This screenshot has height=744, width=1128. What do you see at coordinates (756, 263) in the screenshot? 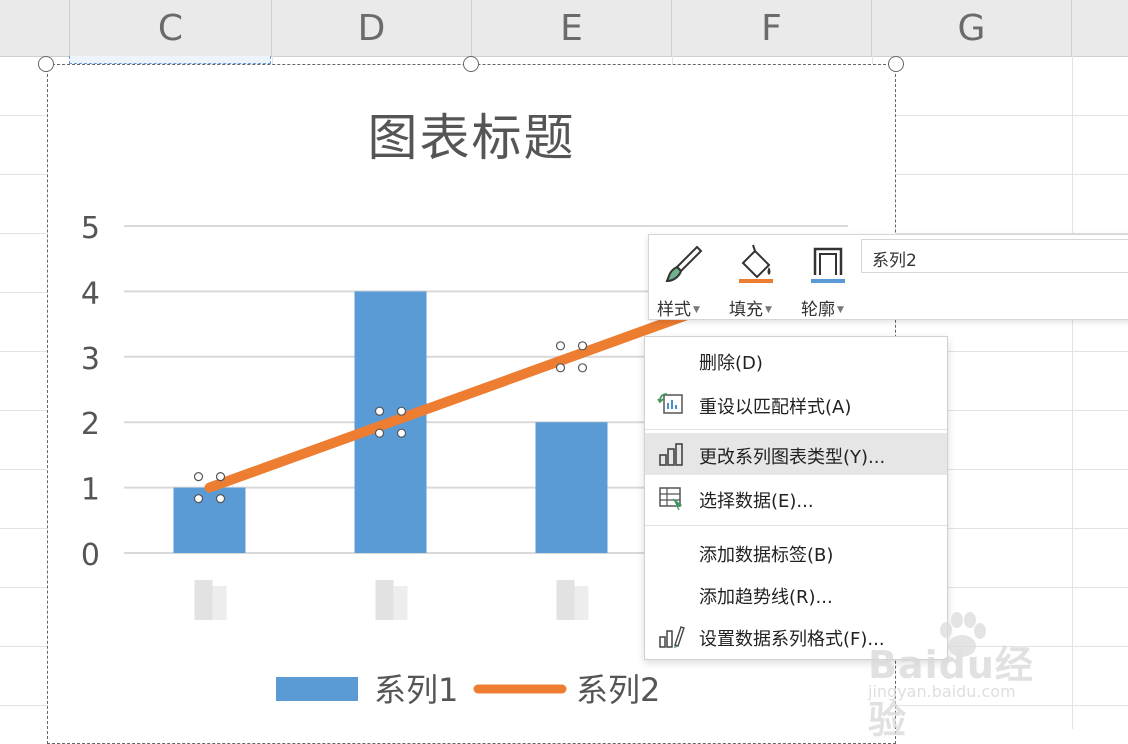
I see `fill-bucket-icon` at bounding box center [756, 263].